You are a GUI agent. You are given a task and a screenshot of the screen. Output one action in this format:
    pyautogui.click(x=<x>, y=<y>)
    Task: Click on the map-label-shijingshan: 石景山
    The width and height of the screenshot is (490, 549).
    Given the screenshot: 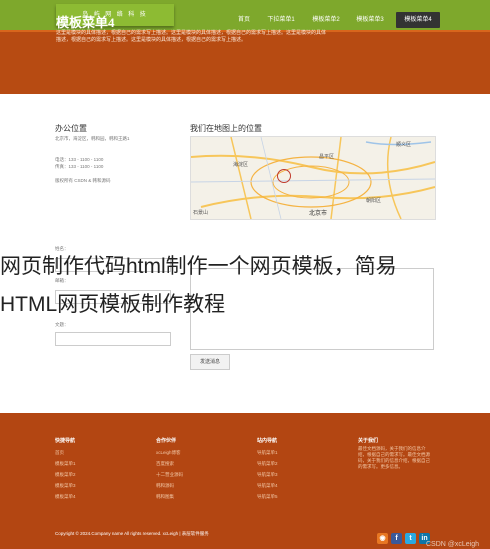 What is the action you would take?
    pyautogui.click(x=201, y=213)
    